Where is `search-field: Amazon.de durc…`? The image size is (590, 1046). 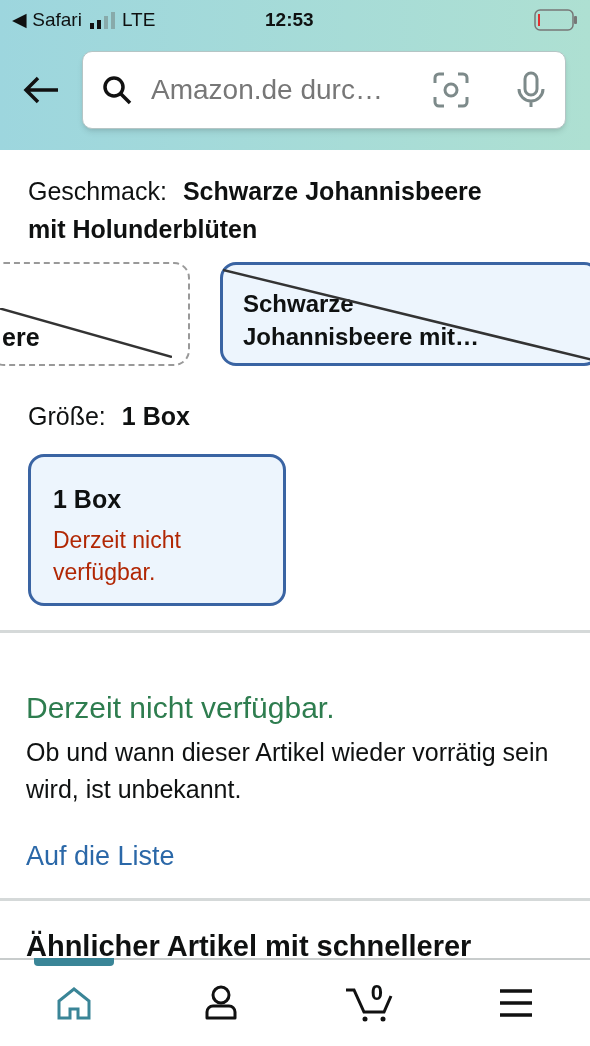 search-field: Amazon.de durc… is located at coordinates (324, 90).